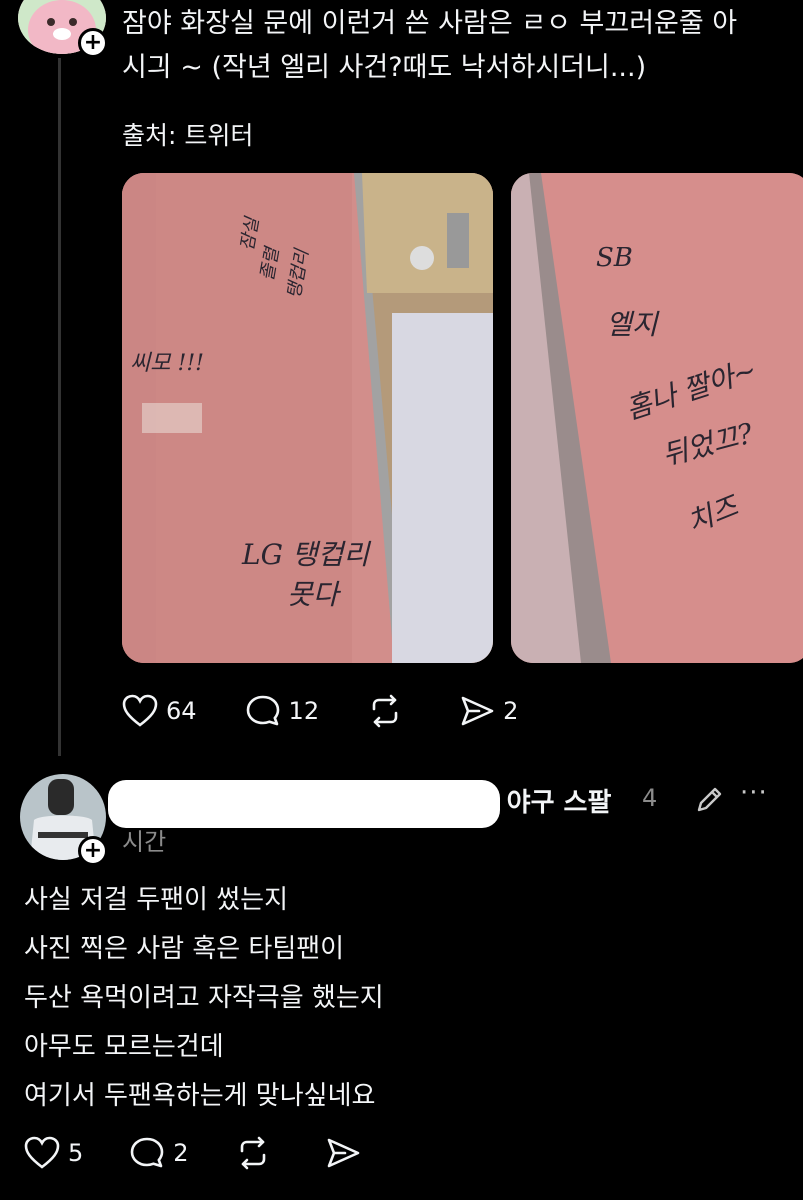 This screenshot has width=803, height=1200. Describe the element at coordinates (59, 407) in the screenshot. I see `thread-connector-line` at that location.